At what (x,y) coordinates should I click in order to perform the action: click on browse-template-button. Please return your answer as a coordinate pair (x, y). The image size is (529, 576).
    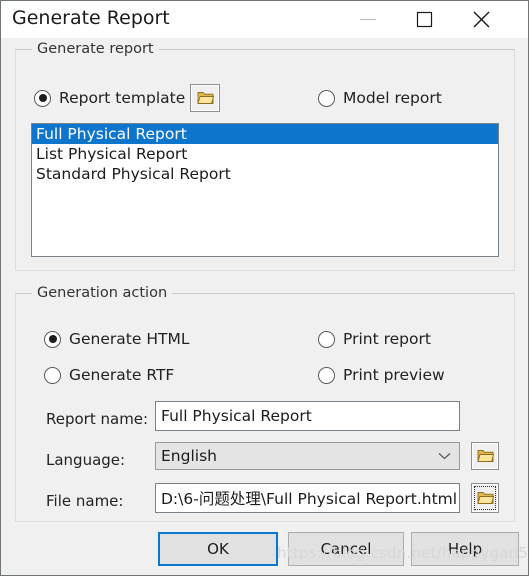
    Looking at the image, I should click on (205, 98).